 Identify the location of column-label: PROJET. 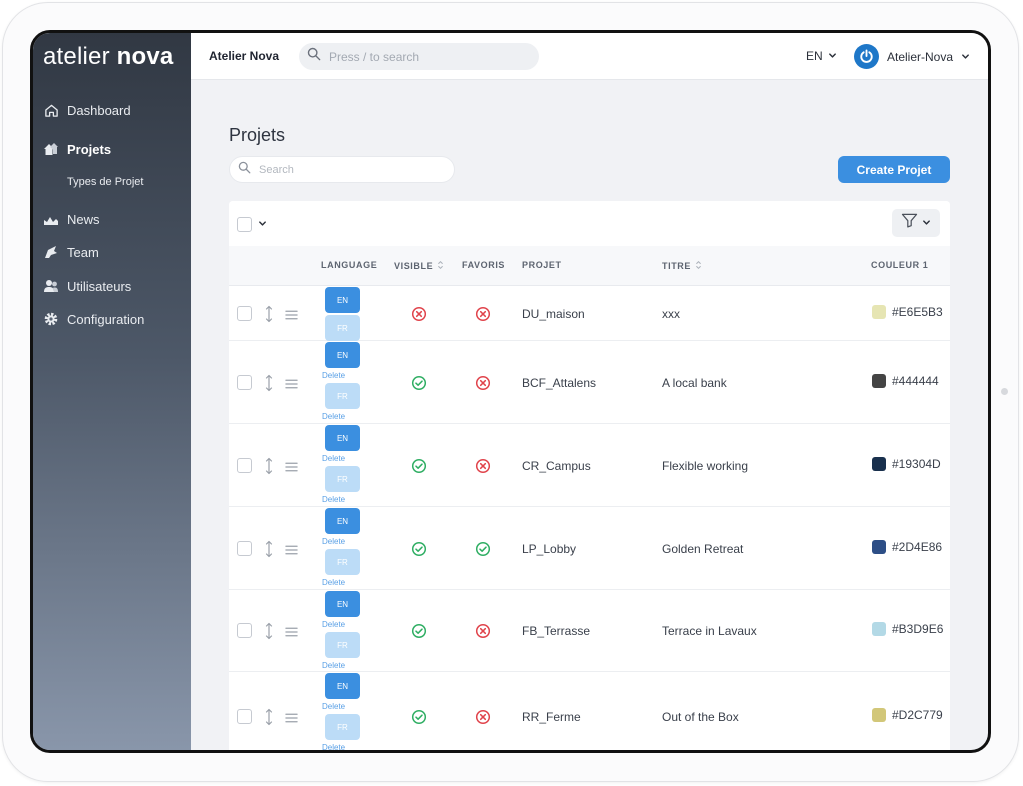
(542, 265).